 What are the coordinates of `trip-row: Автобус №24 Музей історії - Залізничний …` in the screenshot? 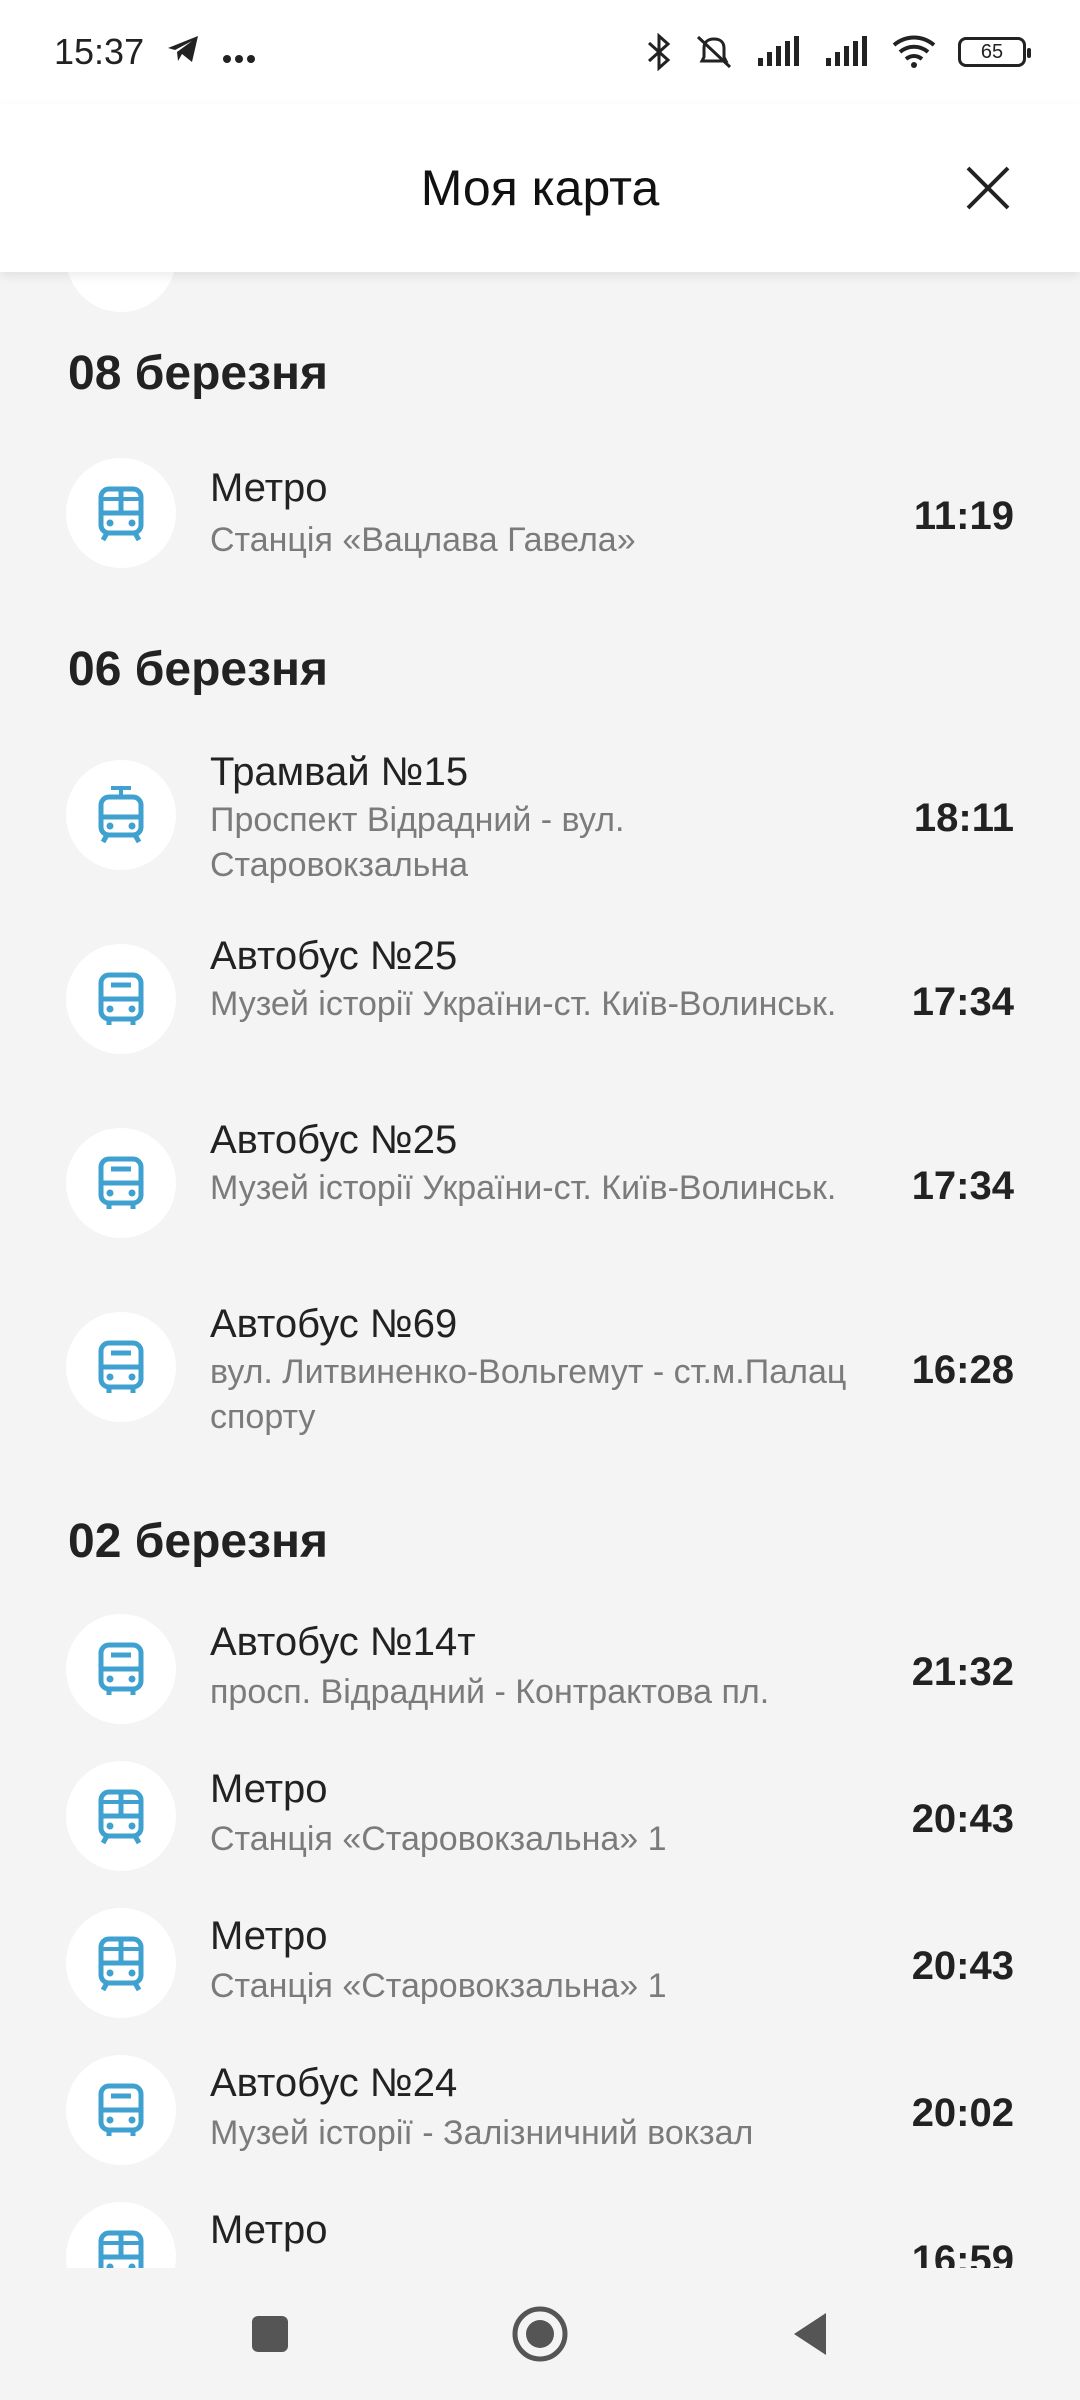 It's located at (540, 2120).